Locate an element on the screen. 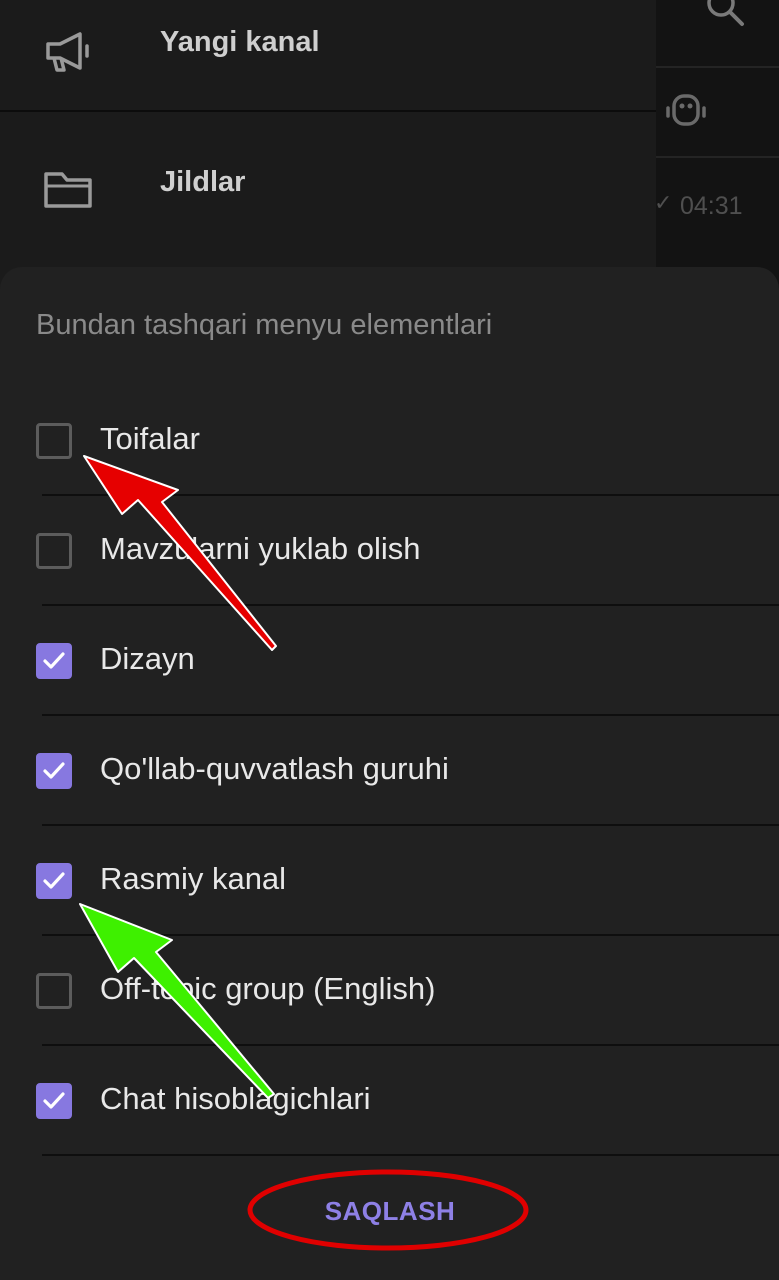  option-label: Dizayn is located at coordinates (147, 658).